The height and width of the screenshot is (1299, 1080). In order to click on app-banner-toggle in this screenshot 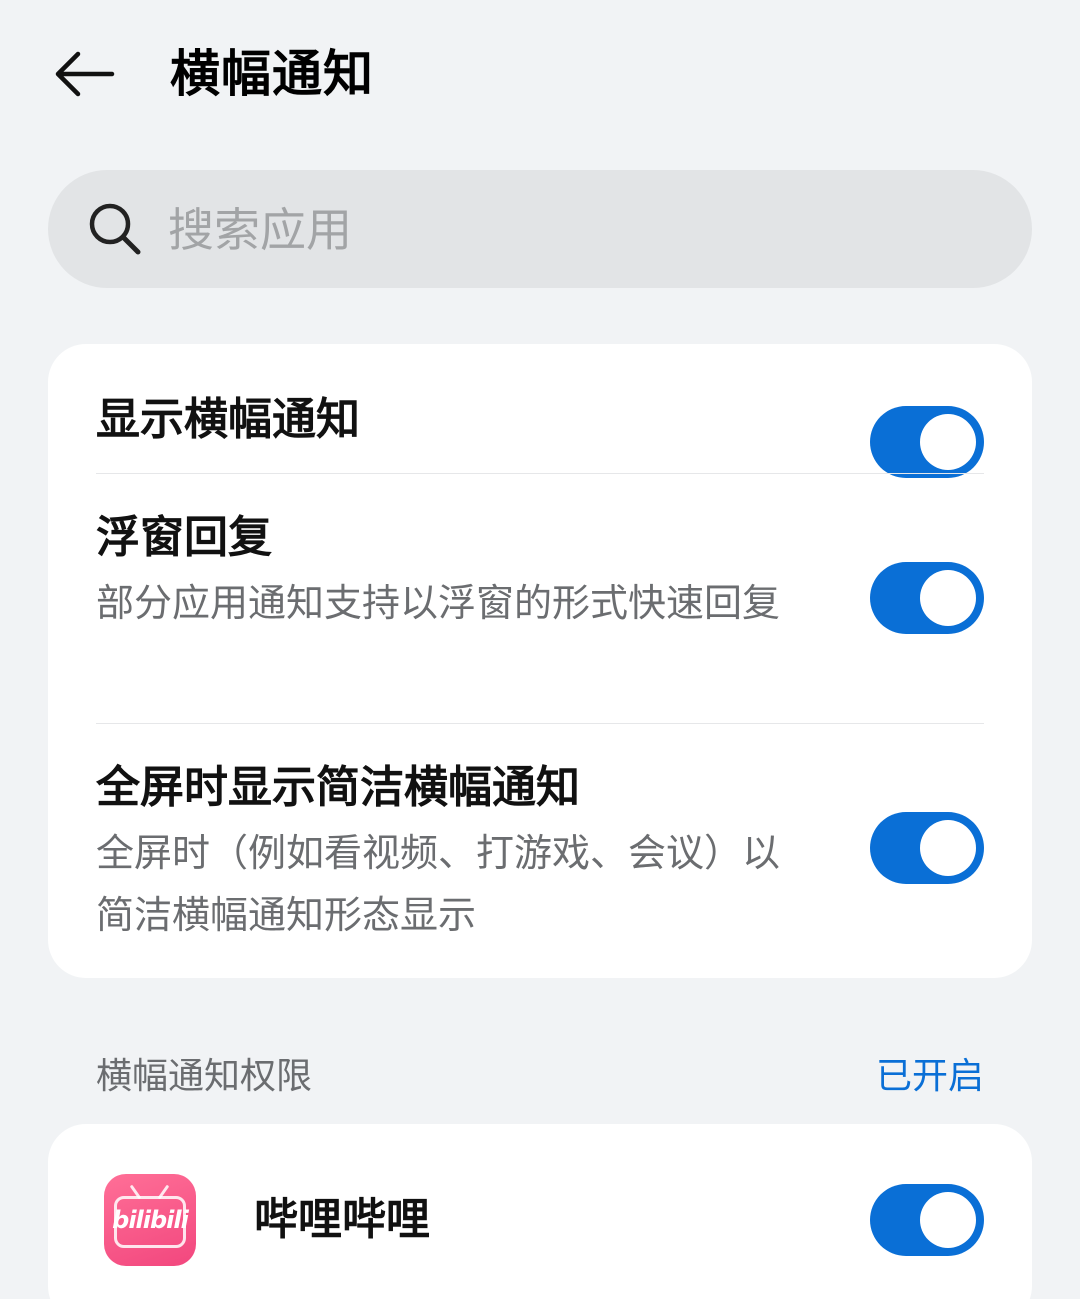, I will do `click(927, 1220)`.